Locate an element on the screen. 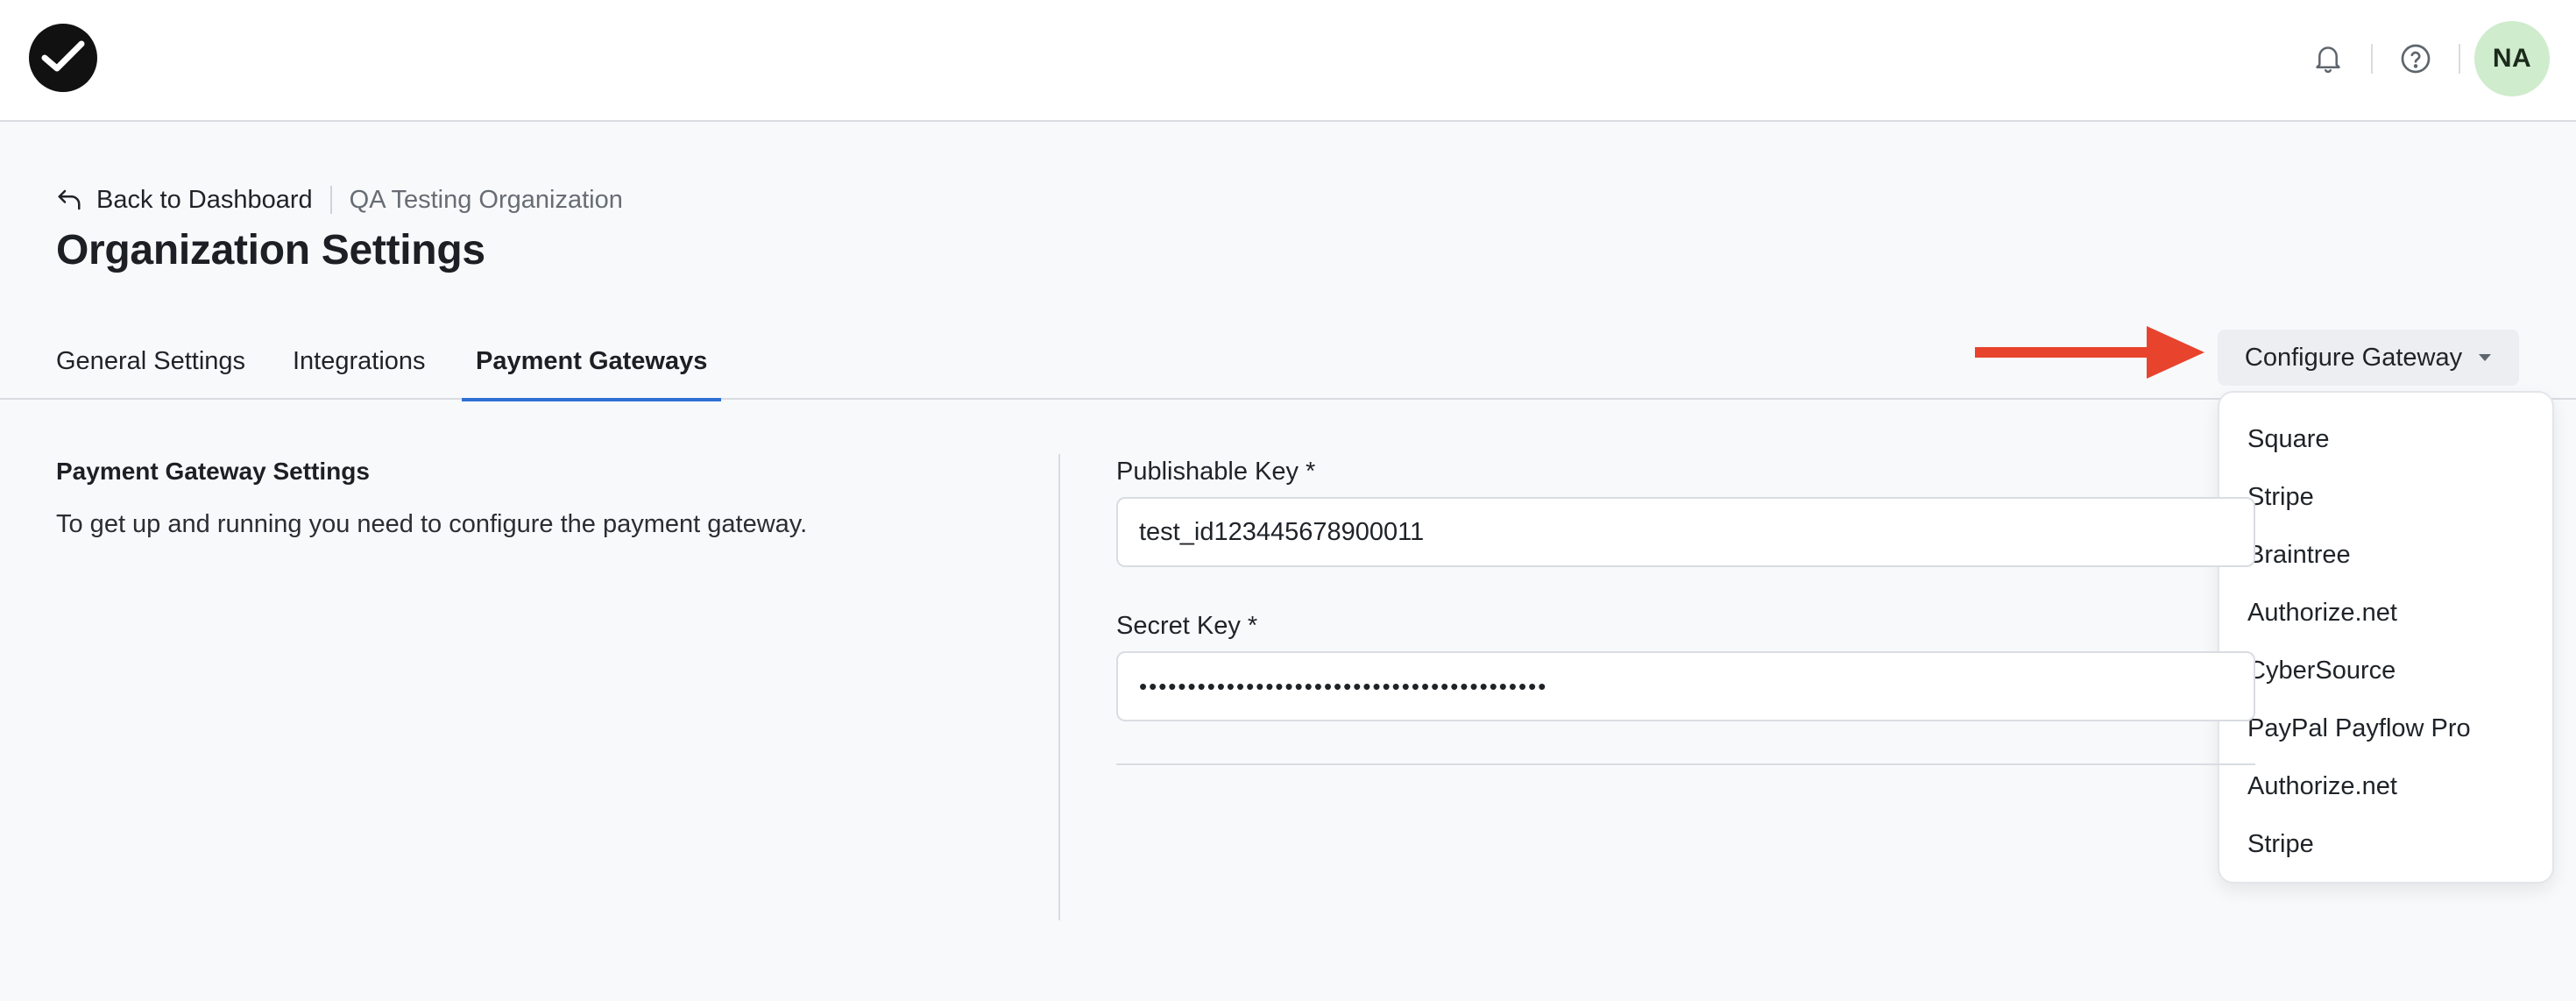 This screenshot has width=2576, height=1001. user-avatar: NA is located at coordinates (2512, 58).